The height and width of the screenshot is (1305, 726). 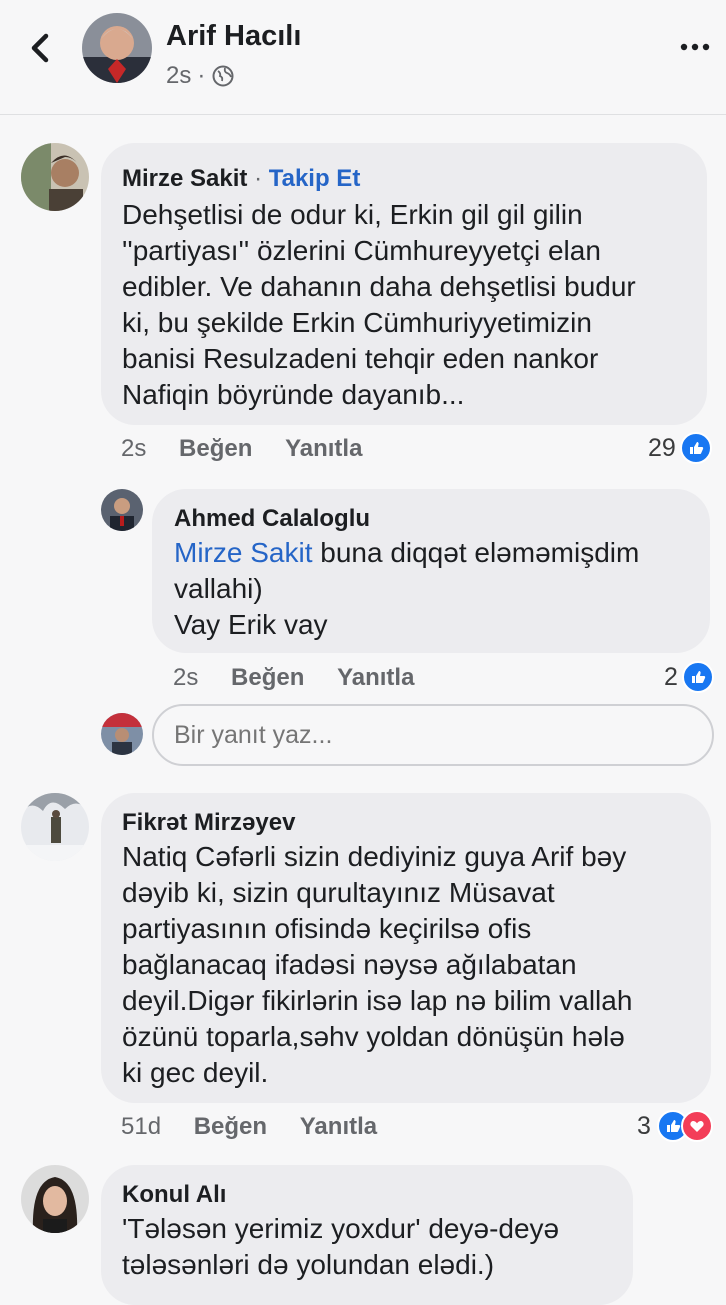 What do you see at coordinates (671, 676) in the screenshot?
I see `reaction-count: 2` at bounding box center [671, 676].